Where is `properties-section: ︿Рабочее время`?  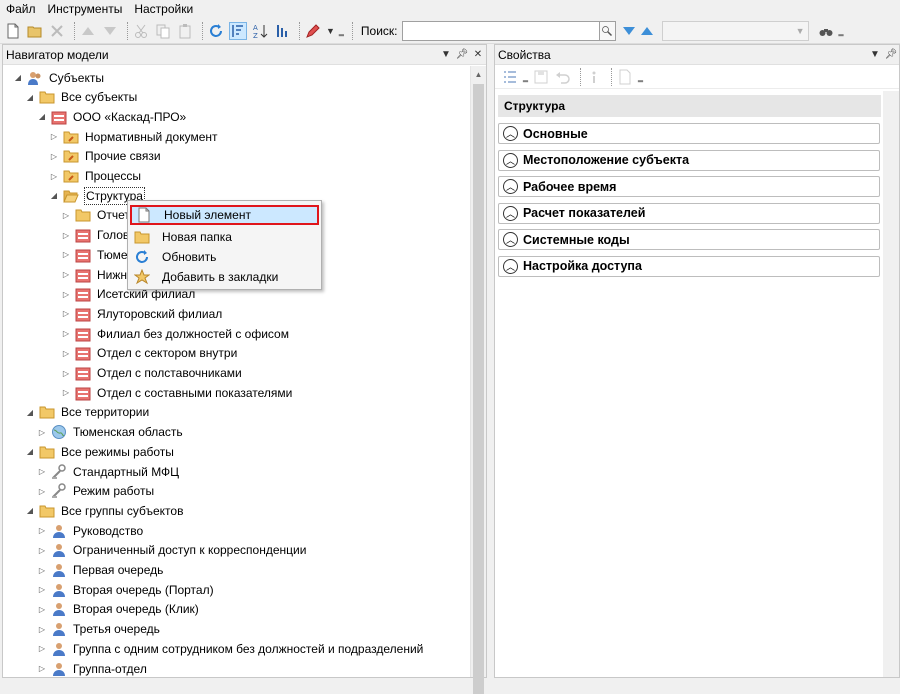 properties-section: ︿Рабочее время is located at coordinates (689, 186).